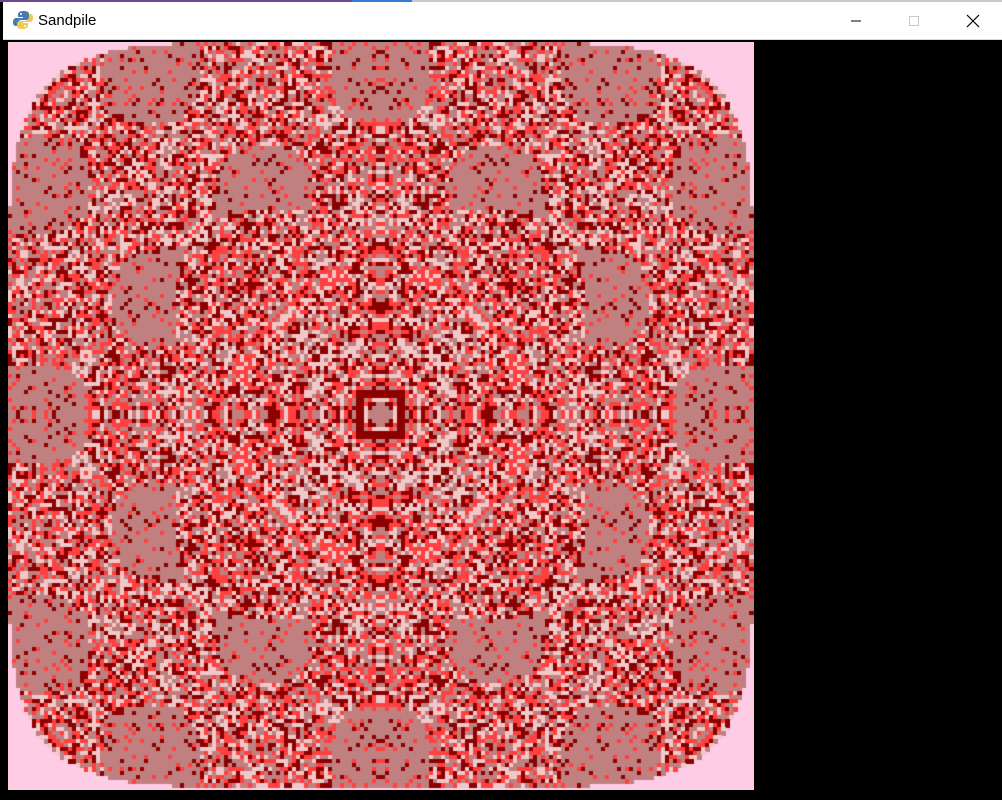 This screenshot has height=800, width=1002. I want to click on maximize-icon, so click(914, 20).